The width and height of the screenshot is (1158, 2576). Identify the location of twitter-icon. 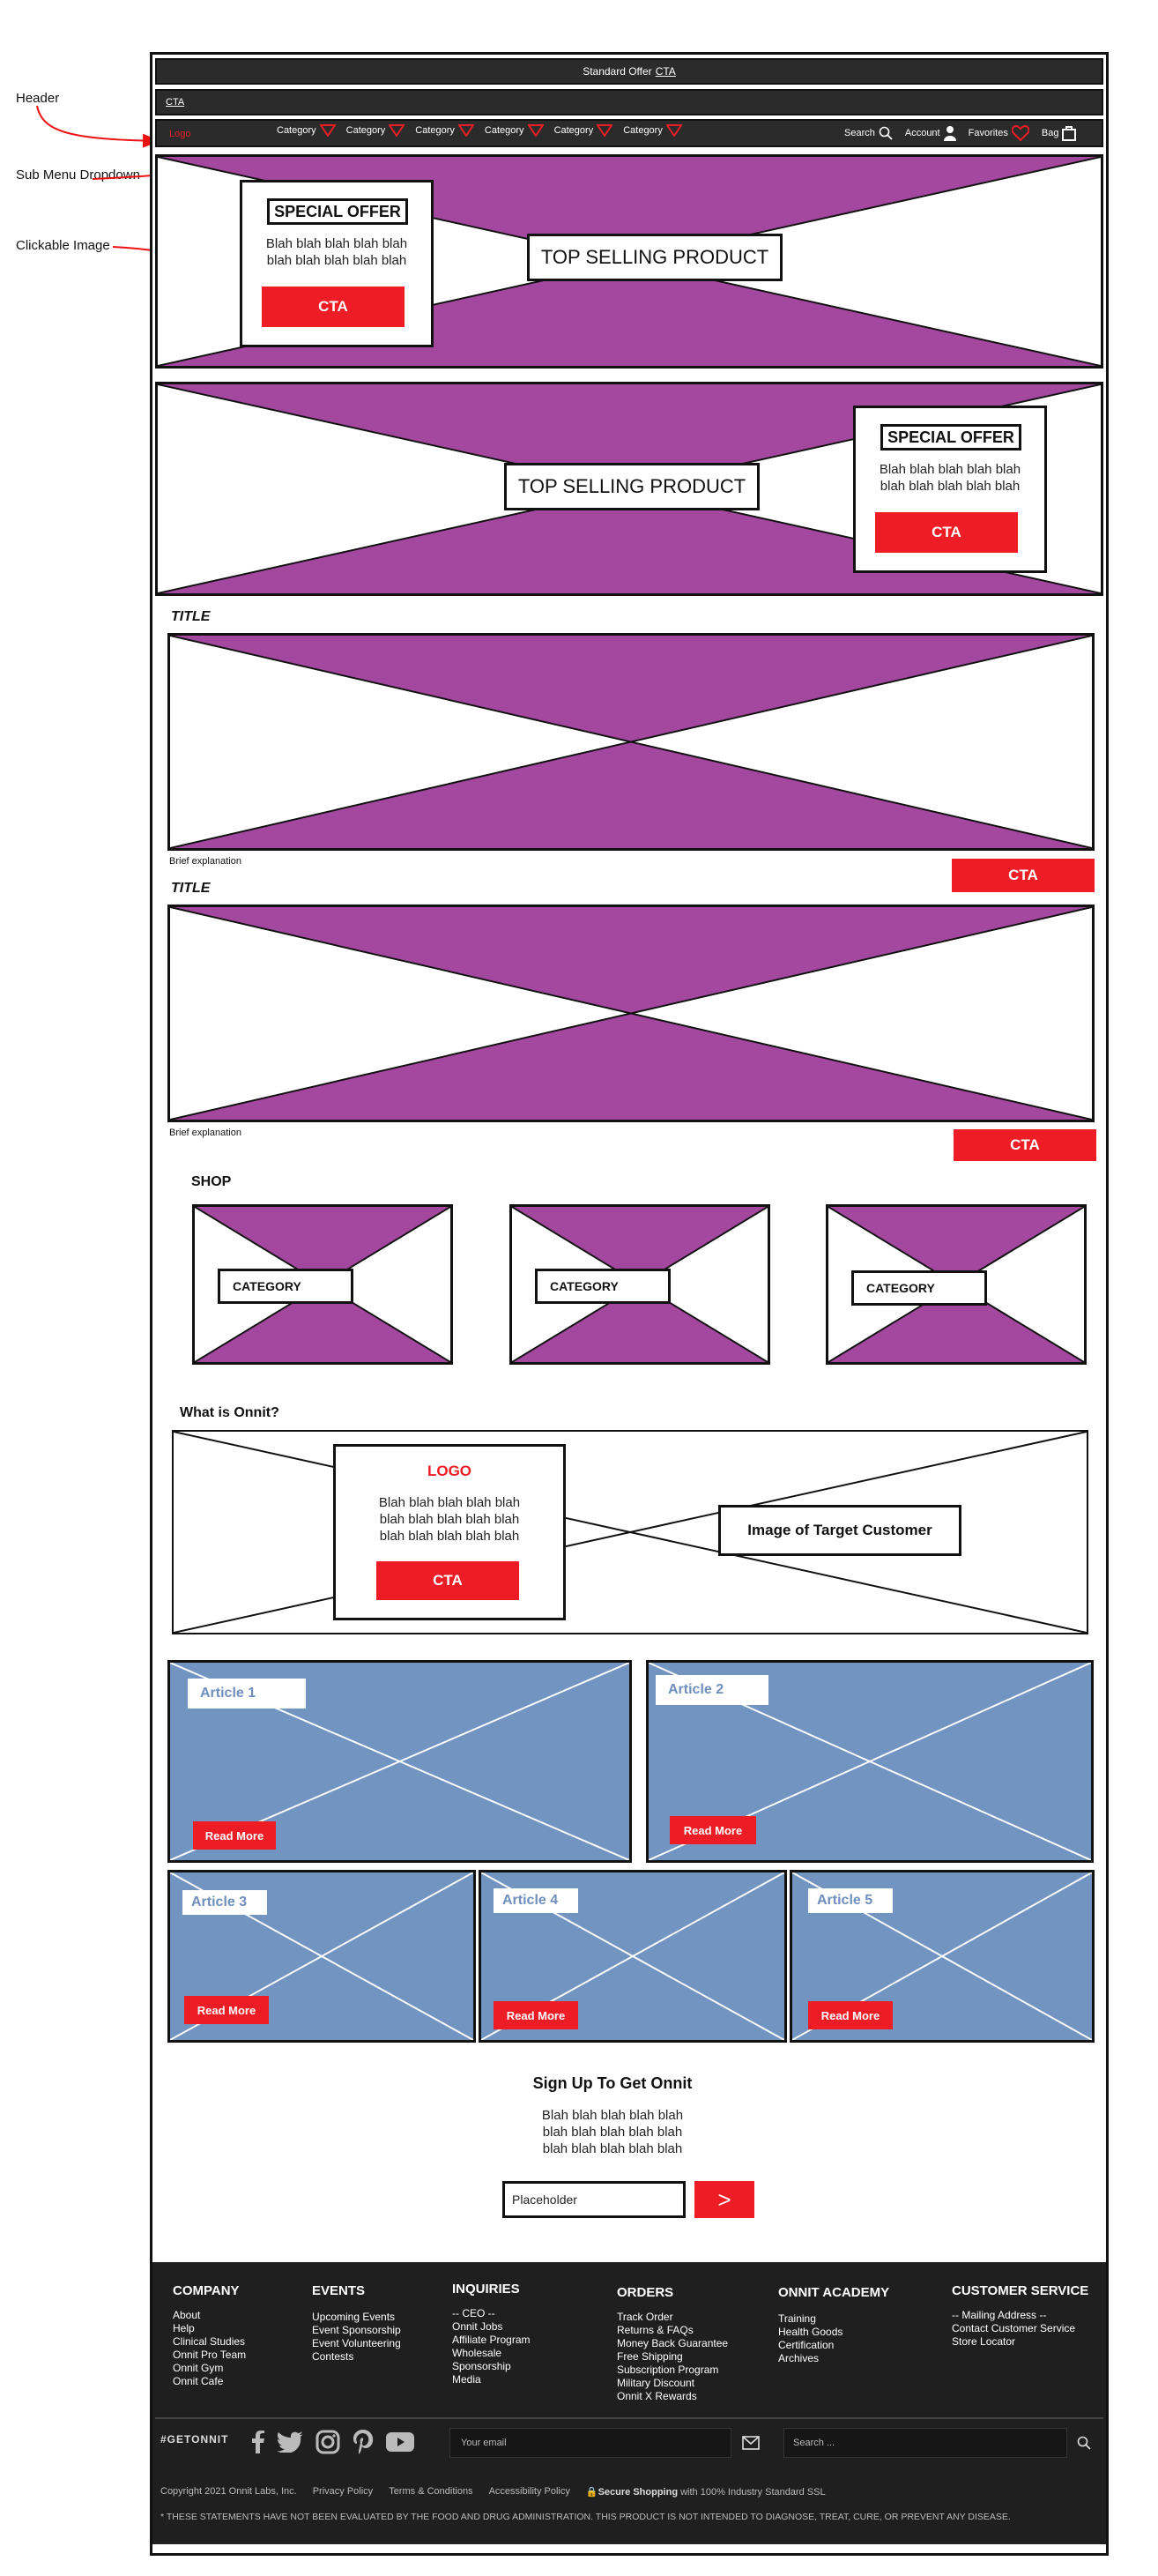
(290, 2442).